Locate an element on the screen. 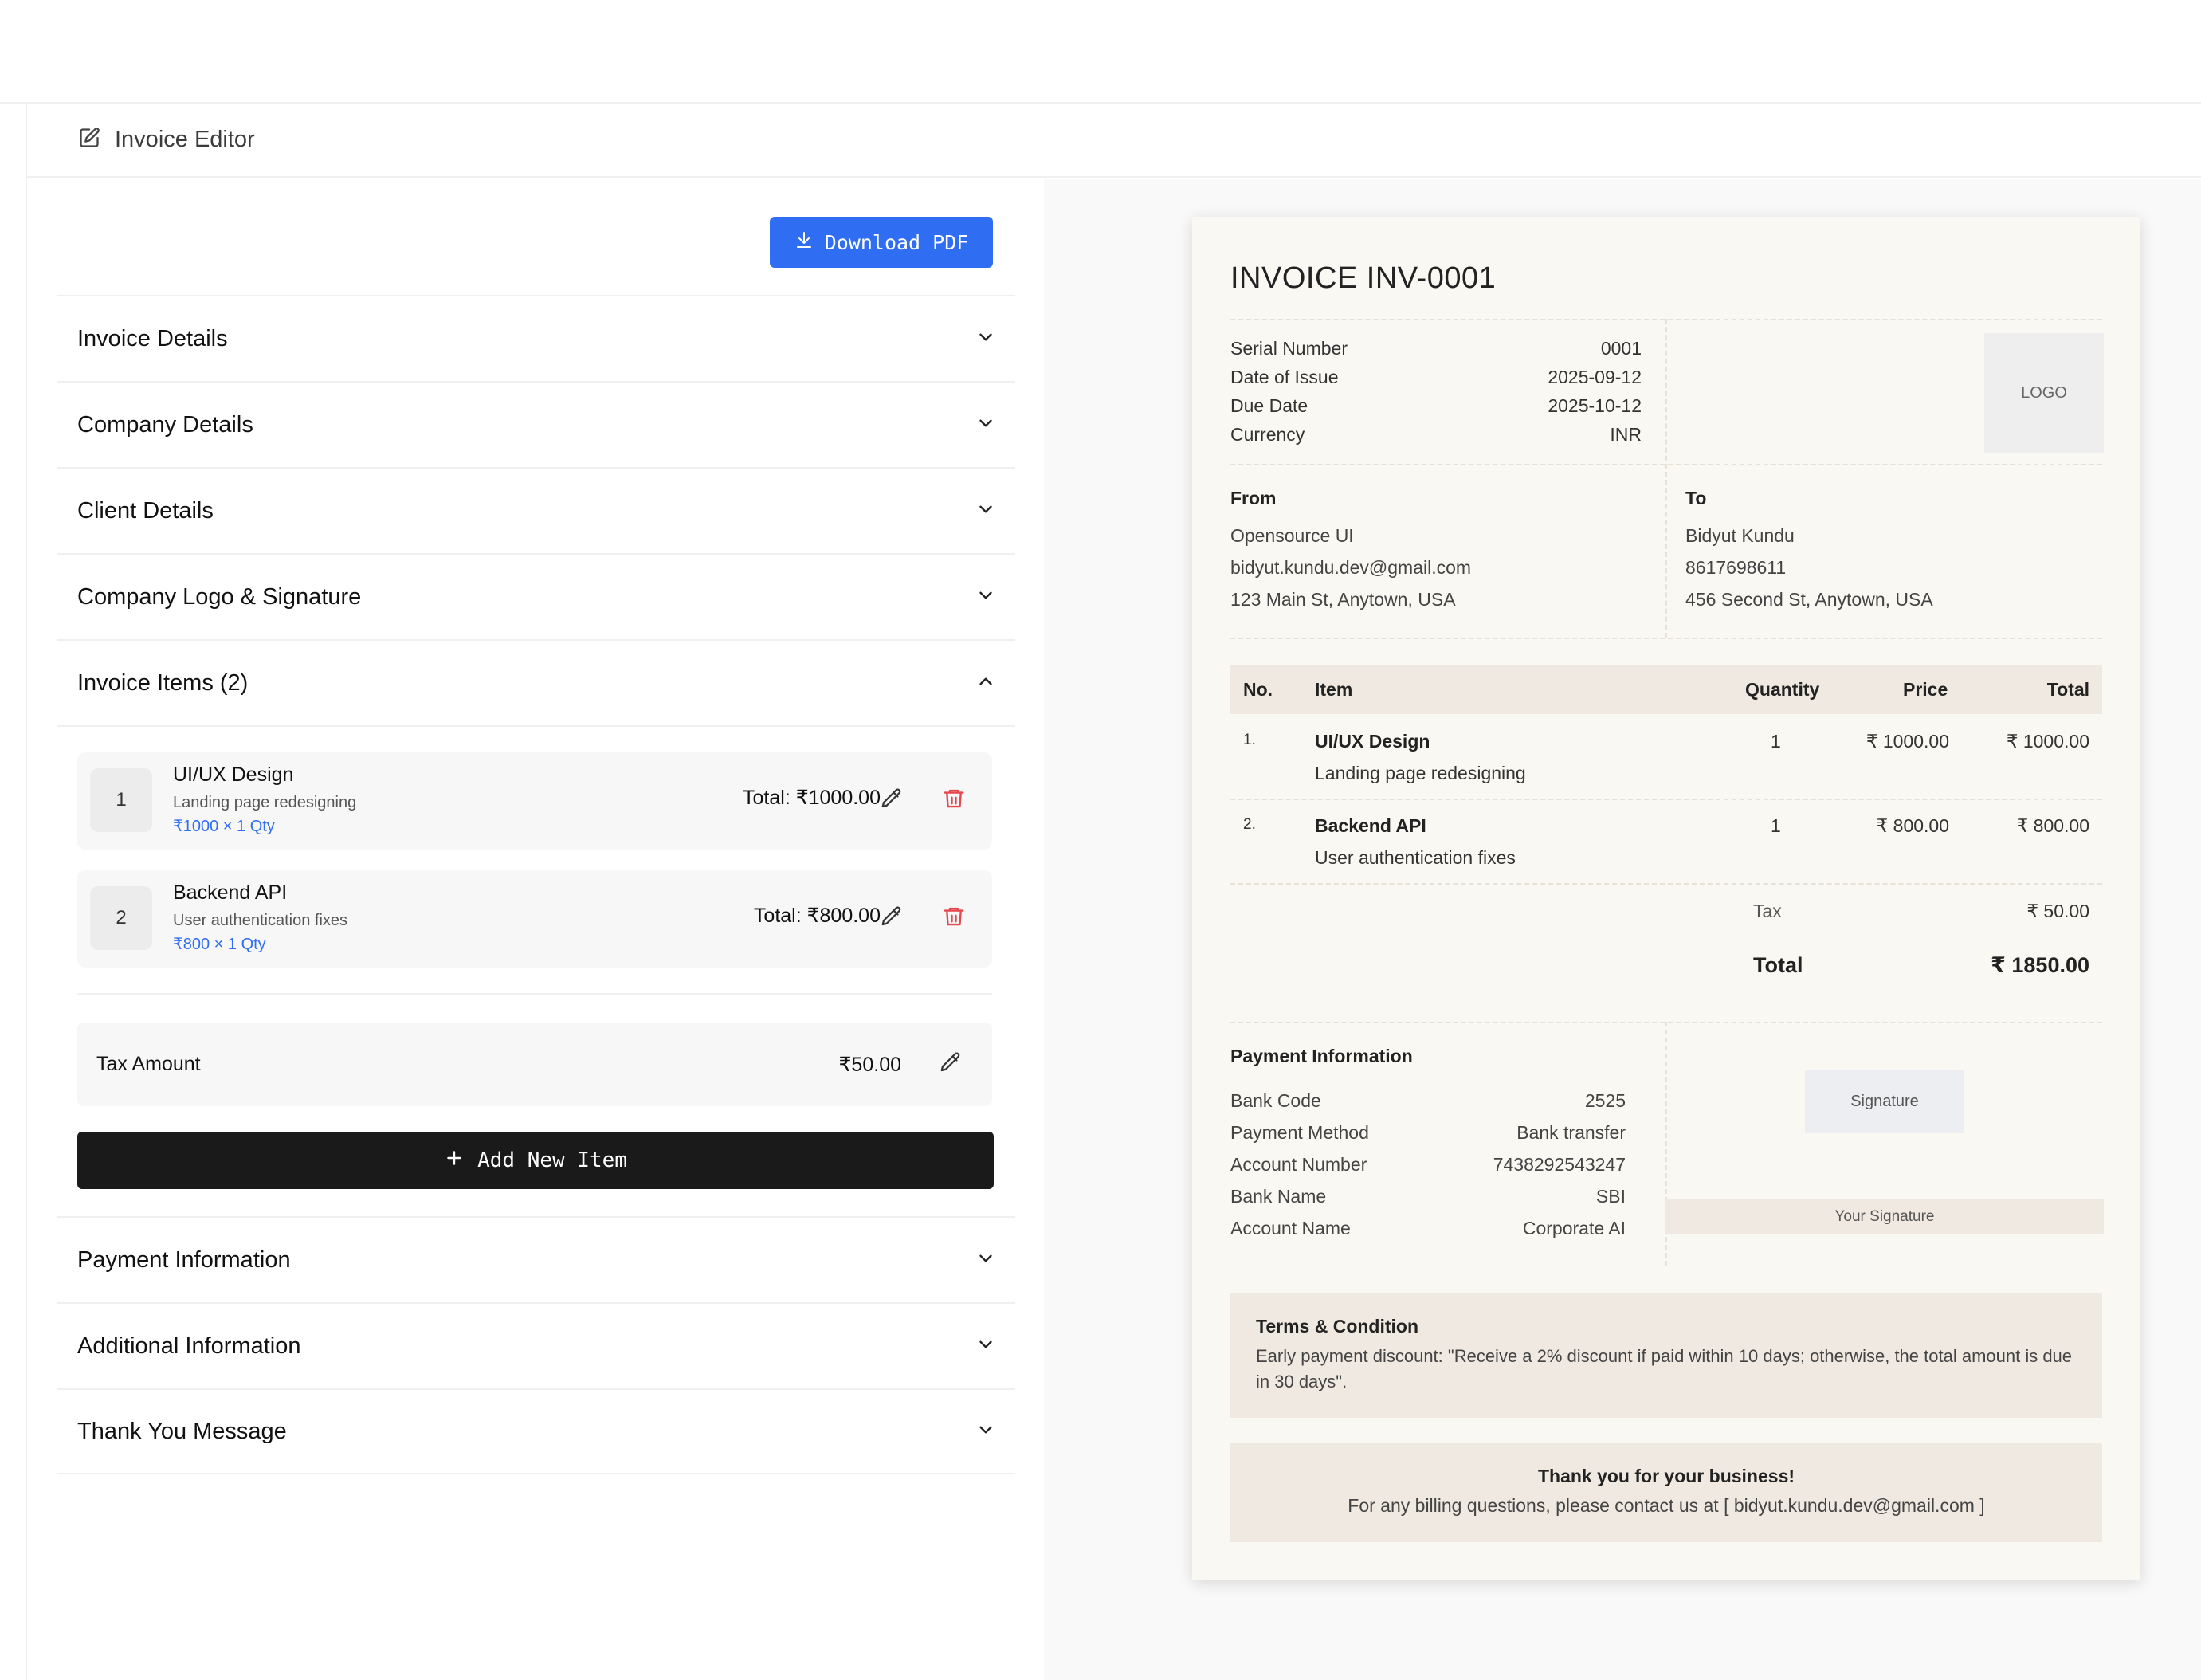  edit-tax-button is located at coordinates (951, 1064).